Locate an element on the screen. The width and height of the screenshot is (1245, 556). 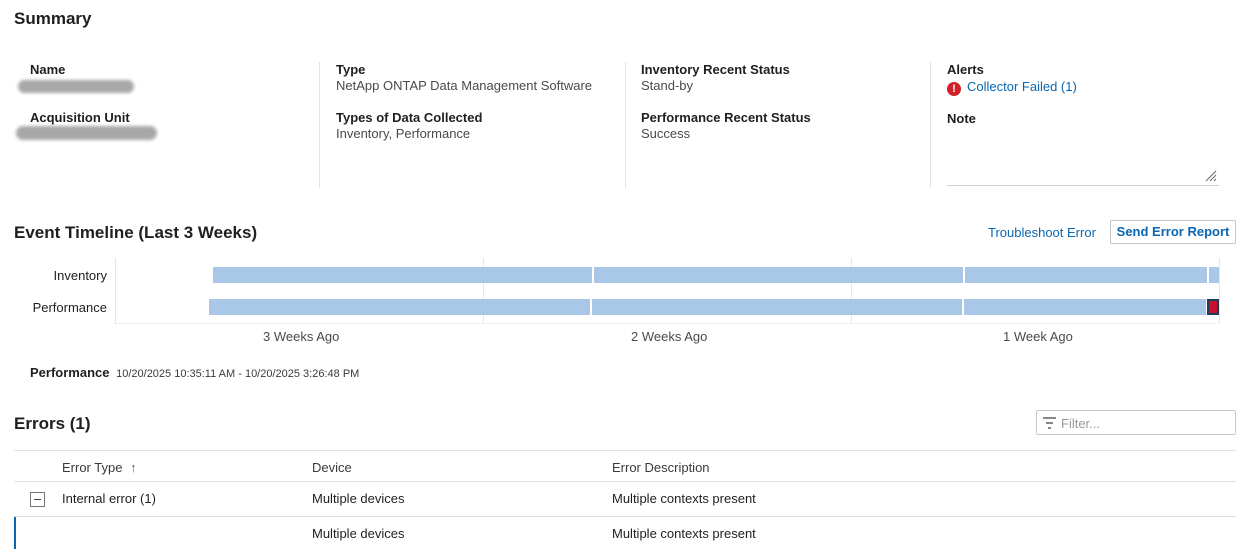
name-label: Name is located at coordinates (48, 69).